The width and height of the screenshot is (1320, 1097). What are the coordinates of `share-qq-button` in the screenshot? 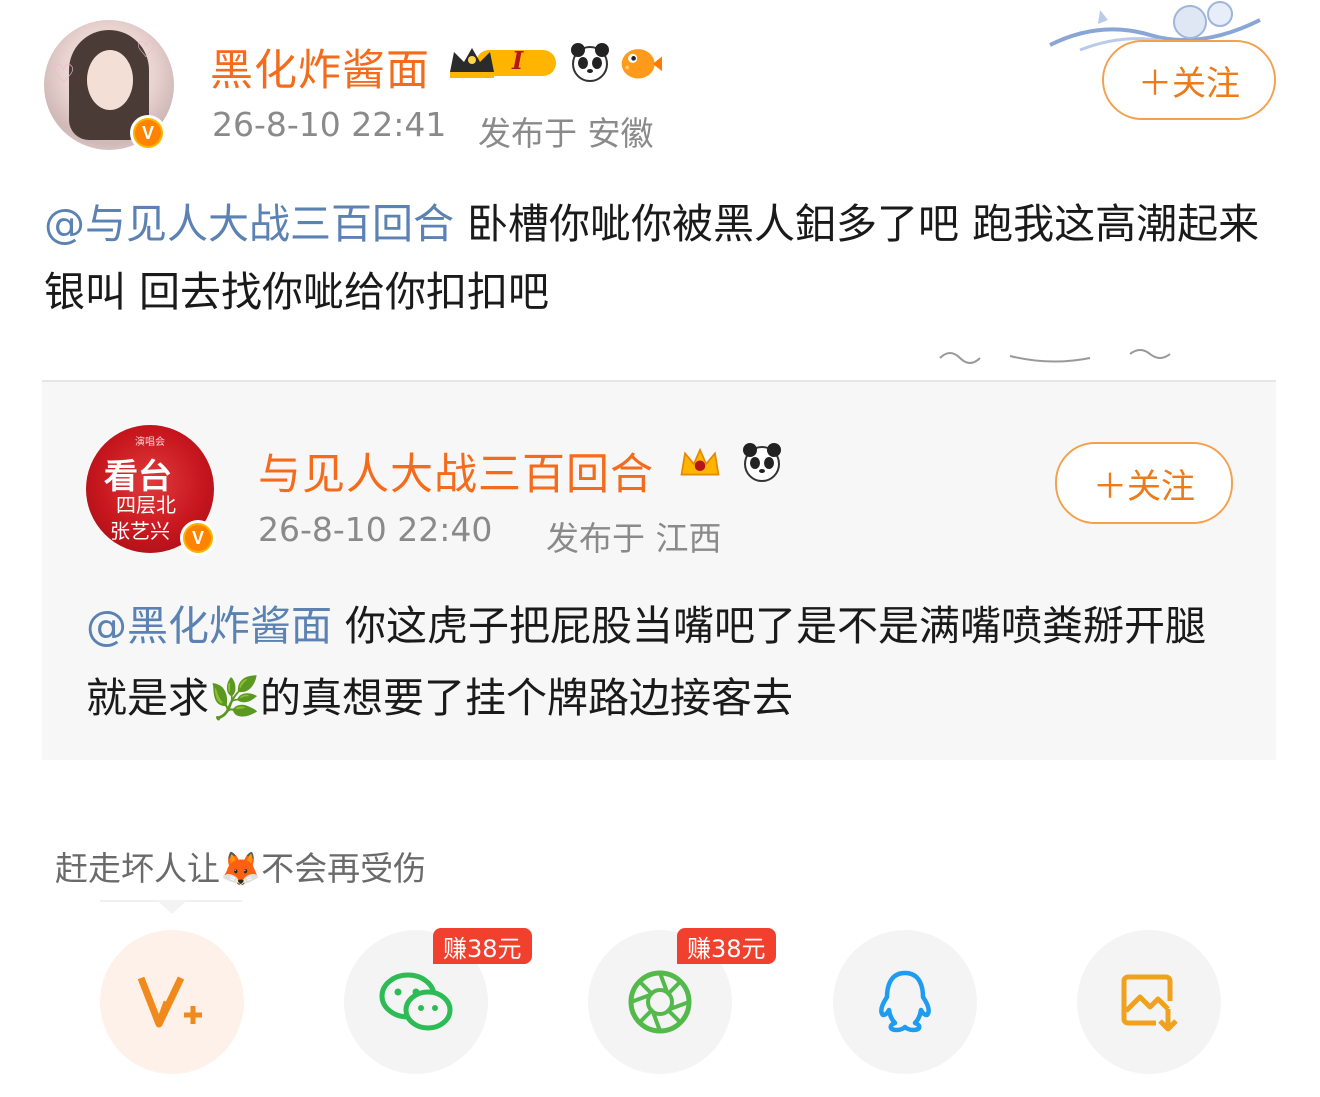 It's located at (905, 1002).